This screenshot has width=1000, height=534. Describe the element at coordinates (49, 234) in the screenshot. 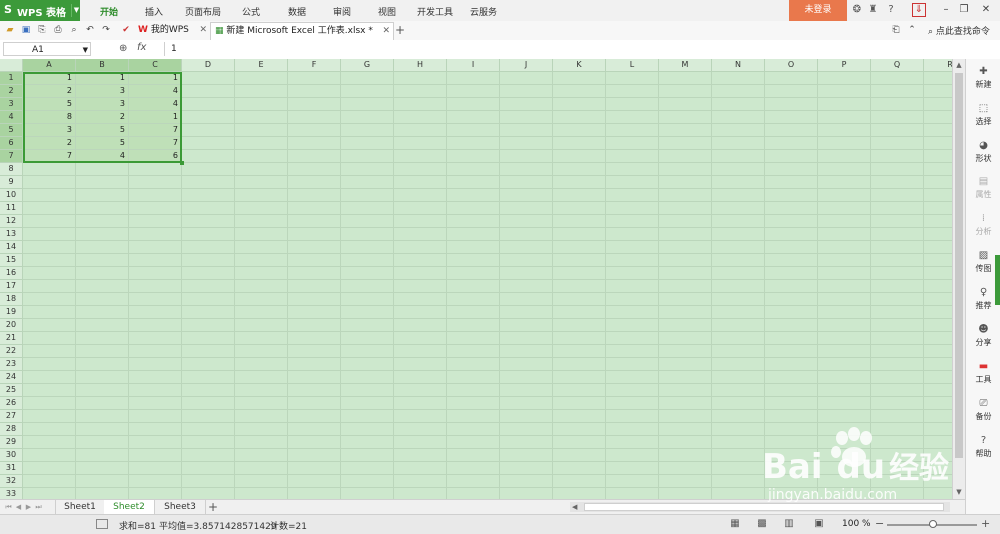

I see `cell-a13` at that location.